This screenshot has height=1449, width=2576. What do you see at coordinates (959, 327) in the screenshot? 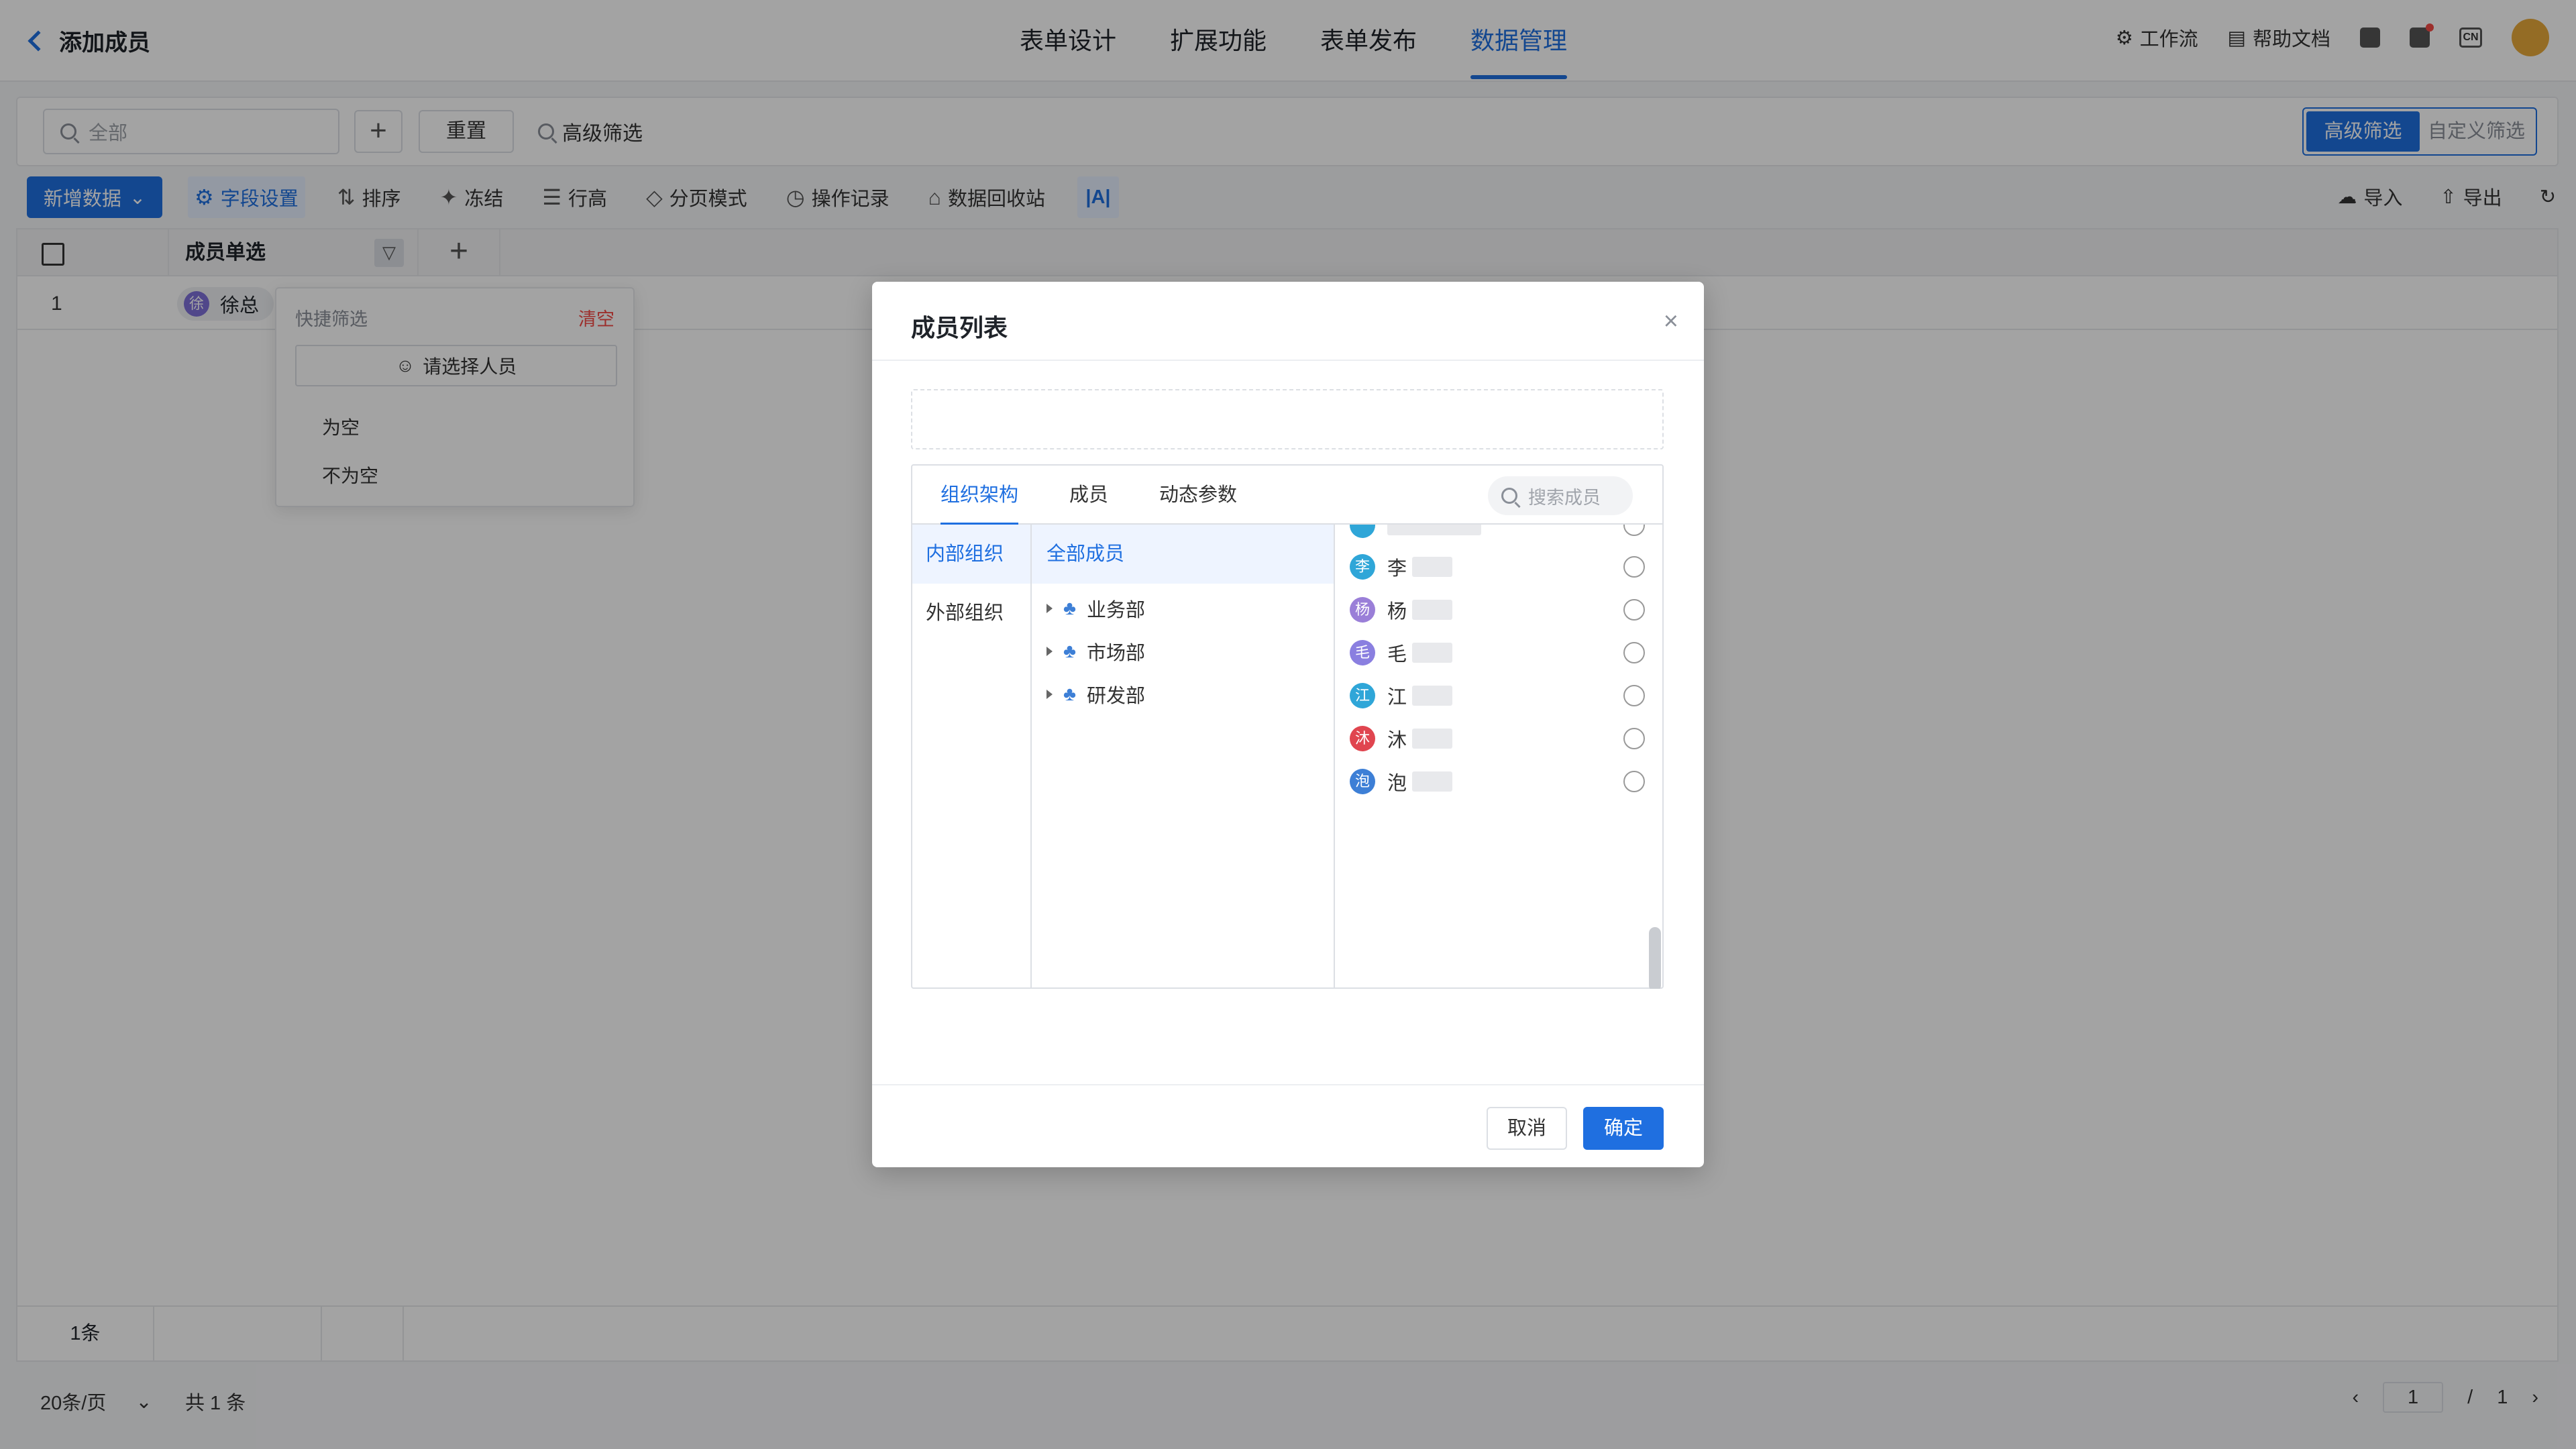
I see `dialog-title: 成员列表` at bounding box center [959, 327].